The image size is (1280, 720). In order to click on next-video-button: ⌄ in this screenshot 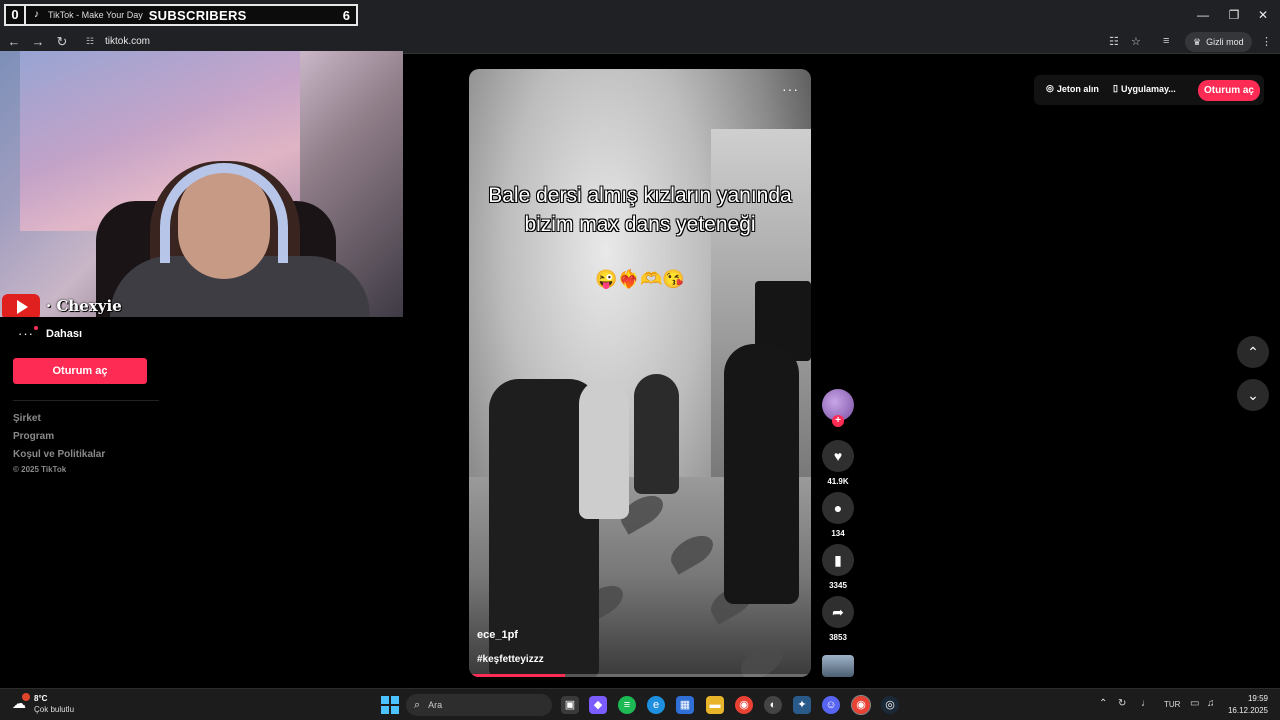, I will do `click(1253, 395)`.